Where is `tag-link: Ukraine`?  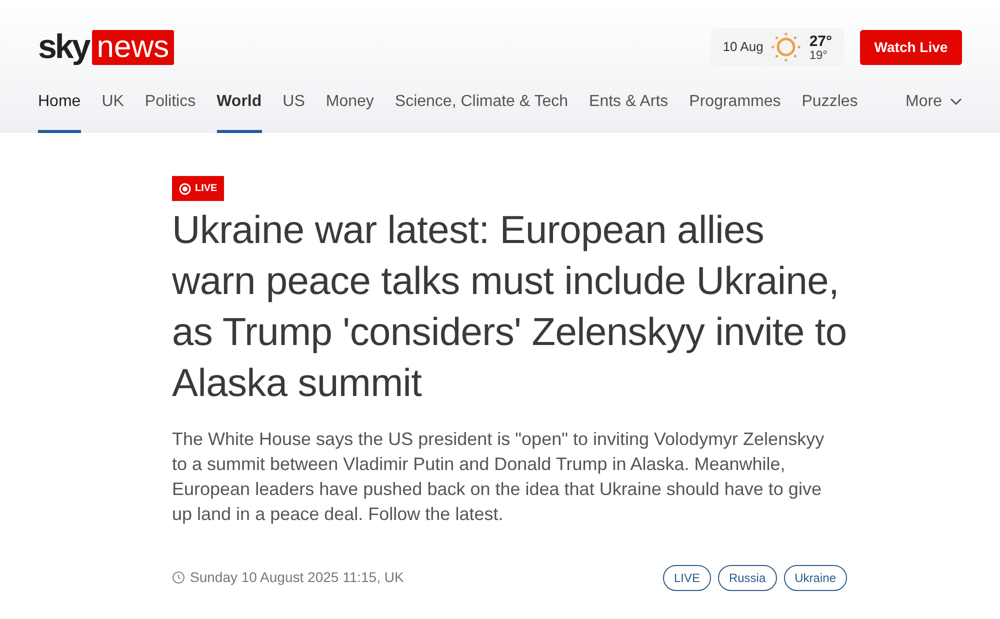 tag-link: Ukraine is located at coordinates (815, 577).